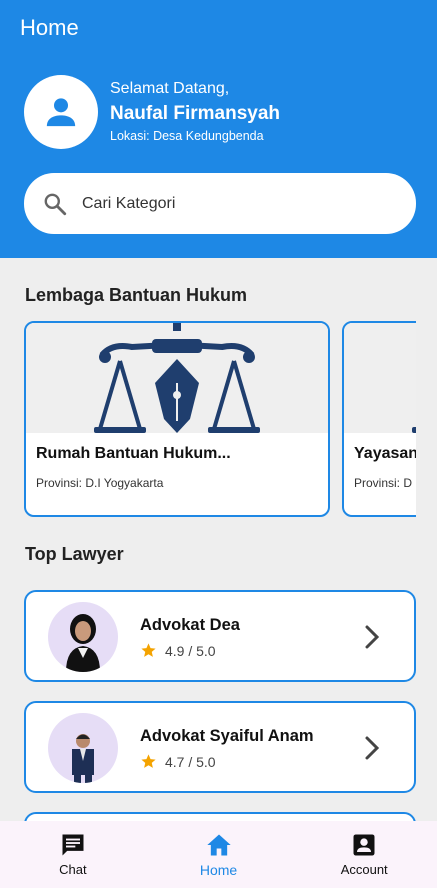 The image size is (437, 888). I want to click on search-input, so click(232, 203).